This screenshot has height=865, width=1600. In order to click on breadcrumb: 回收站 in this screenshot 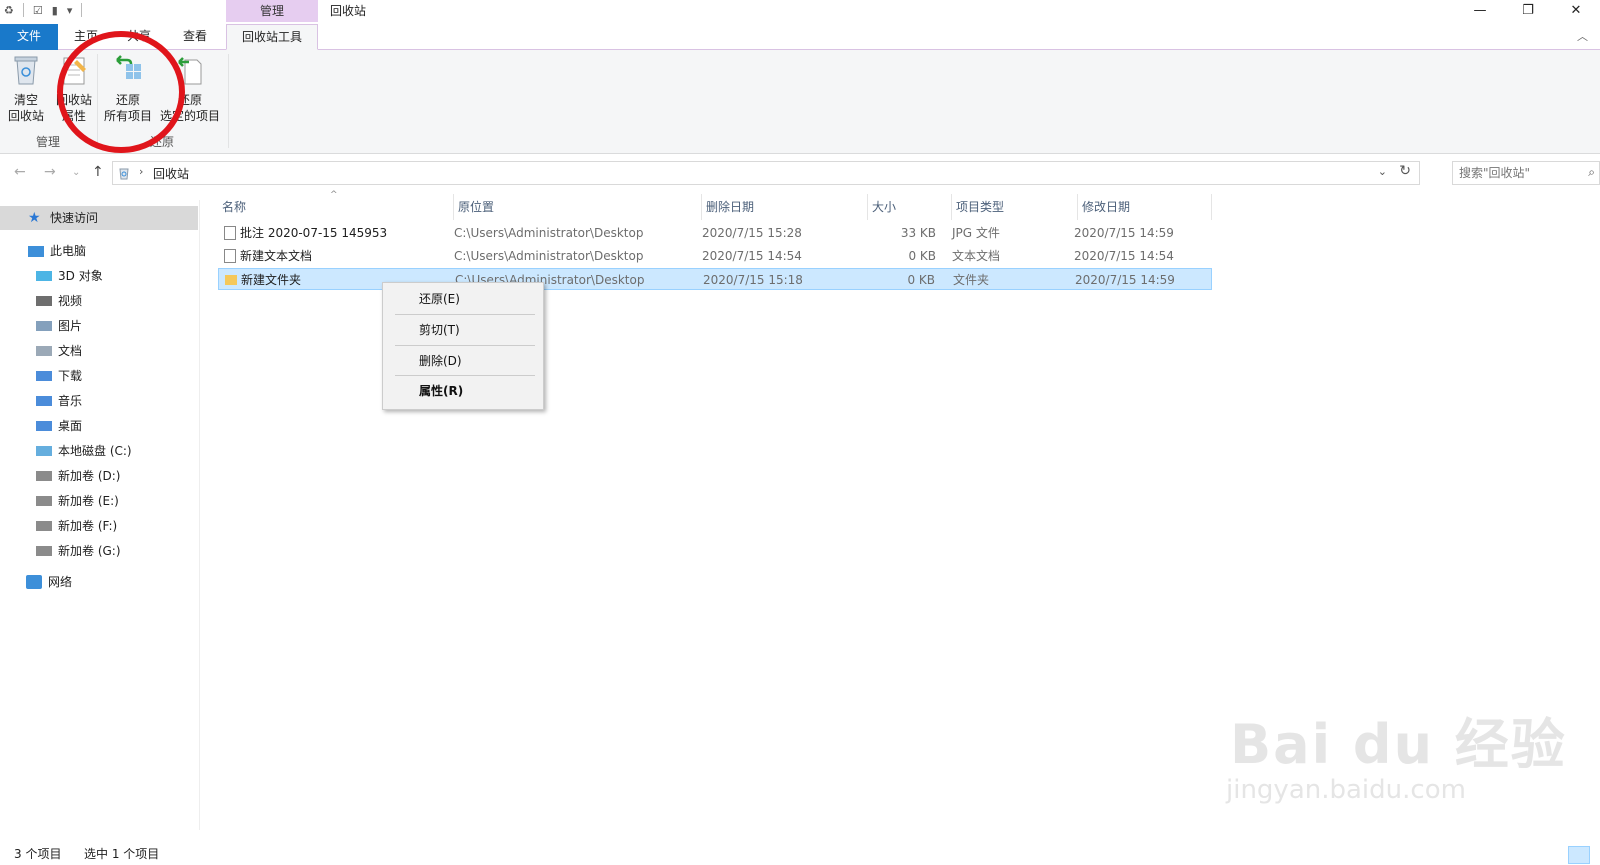, I will do `click(171, 173)`.